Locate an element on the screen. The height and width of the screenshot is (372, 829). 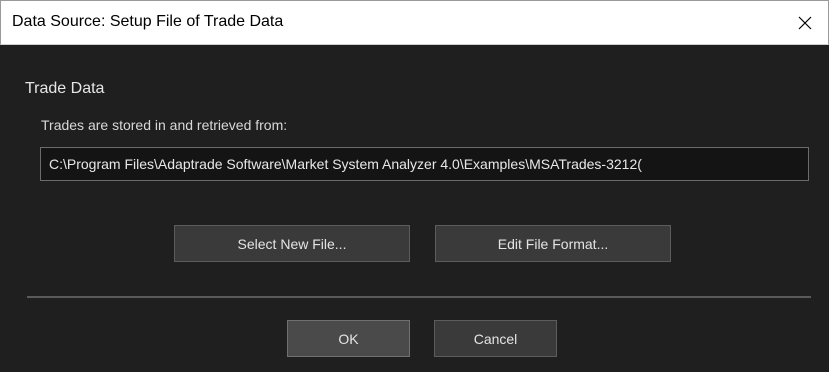
close-icon is located at coordinates (805, 23).